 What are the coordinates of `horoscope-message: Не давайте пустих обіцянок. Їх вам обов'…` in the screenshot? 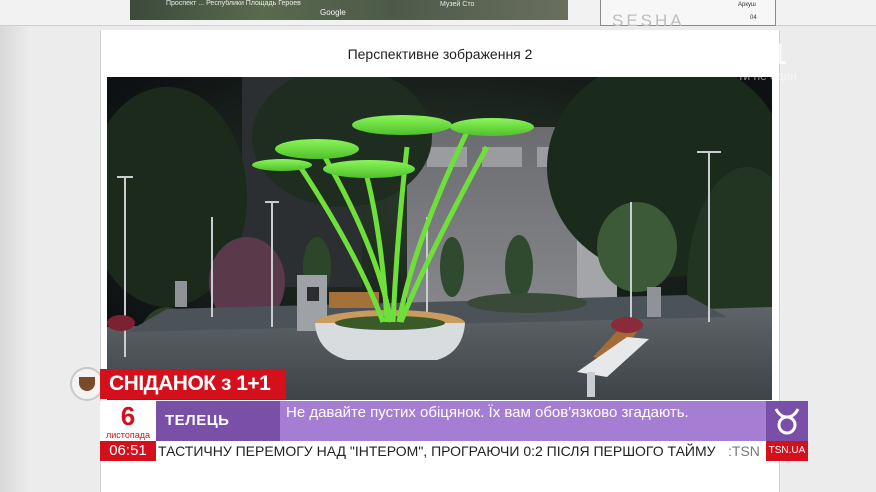 It's located at (523, 421).